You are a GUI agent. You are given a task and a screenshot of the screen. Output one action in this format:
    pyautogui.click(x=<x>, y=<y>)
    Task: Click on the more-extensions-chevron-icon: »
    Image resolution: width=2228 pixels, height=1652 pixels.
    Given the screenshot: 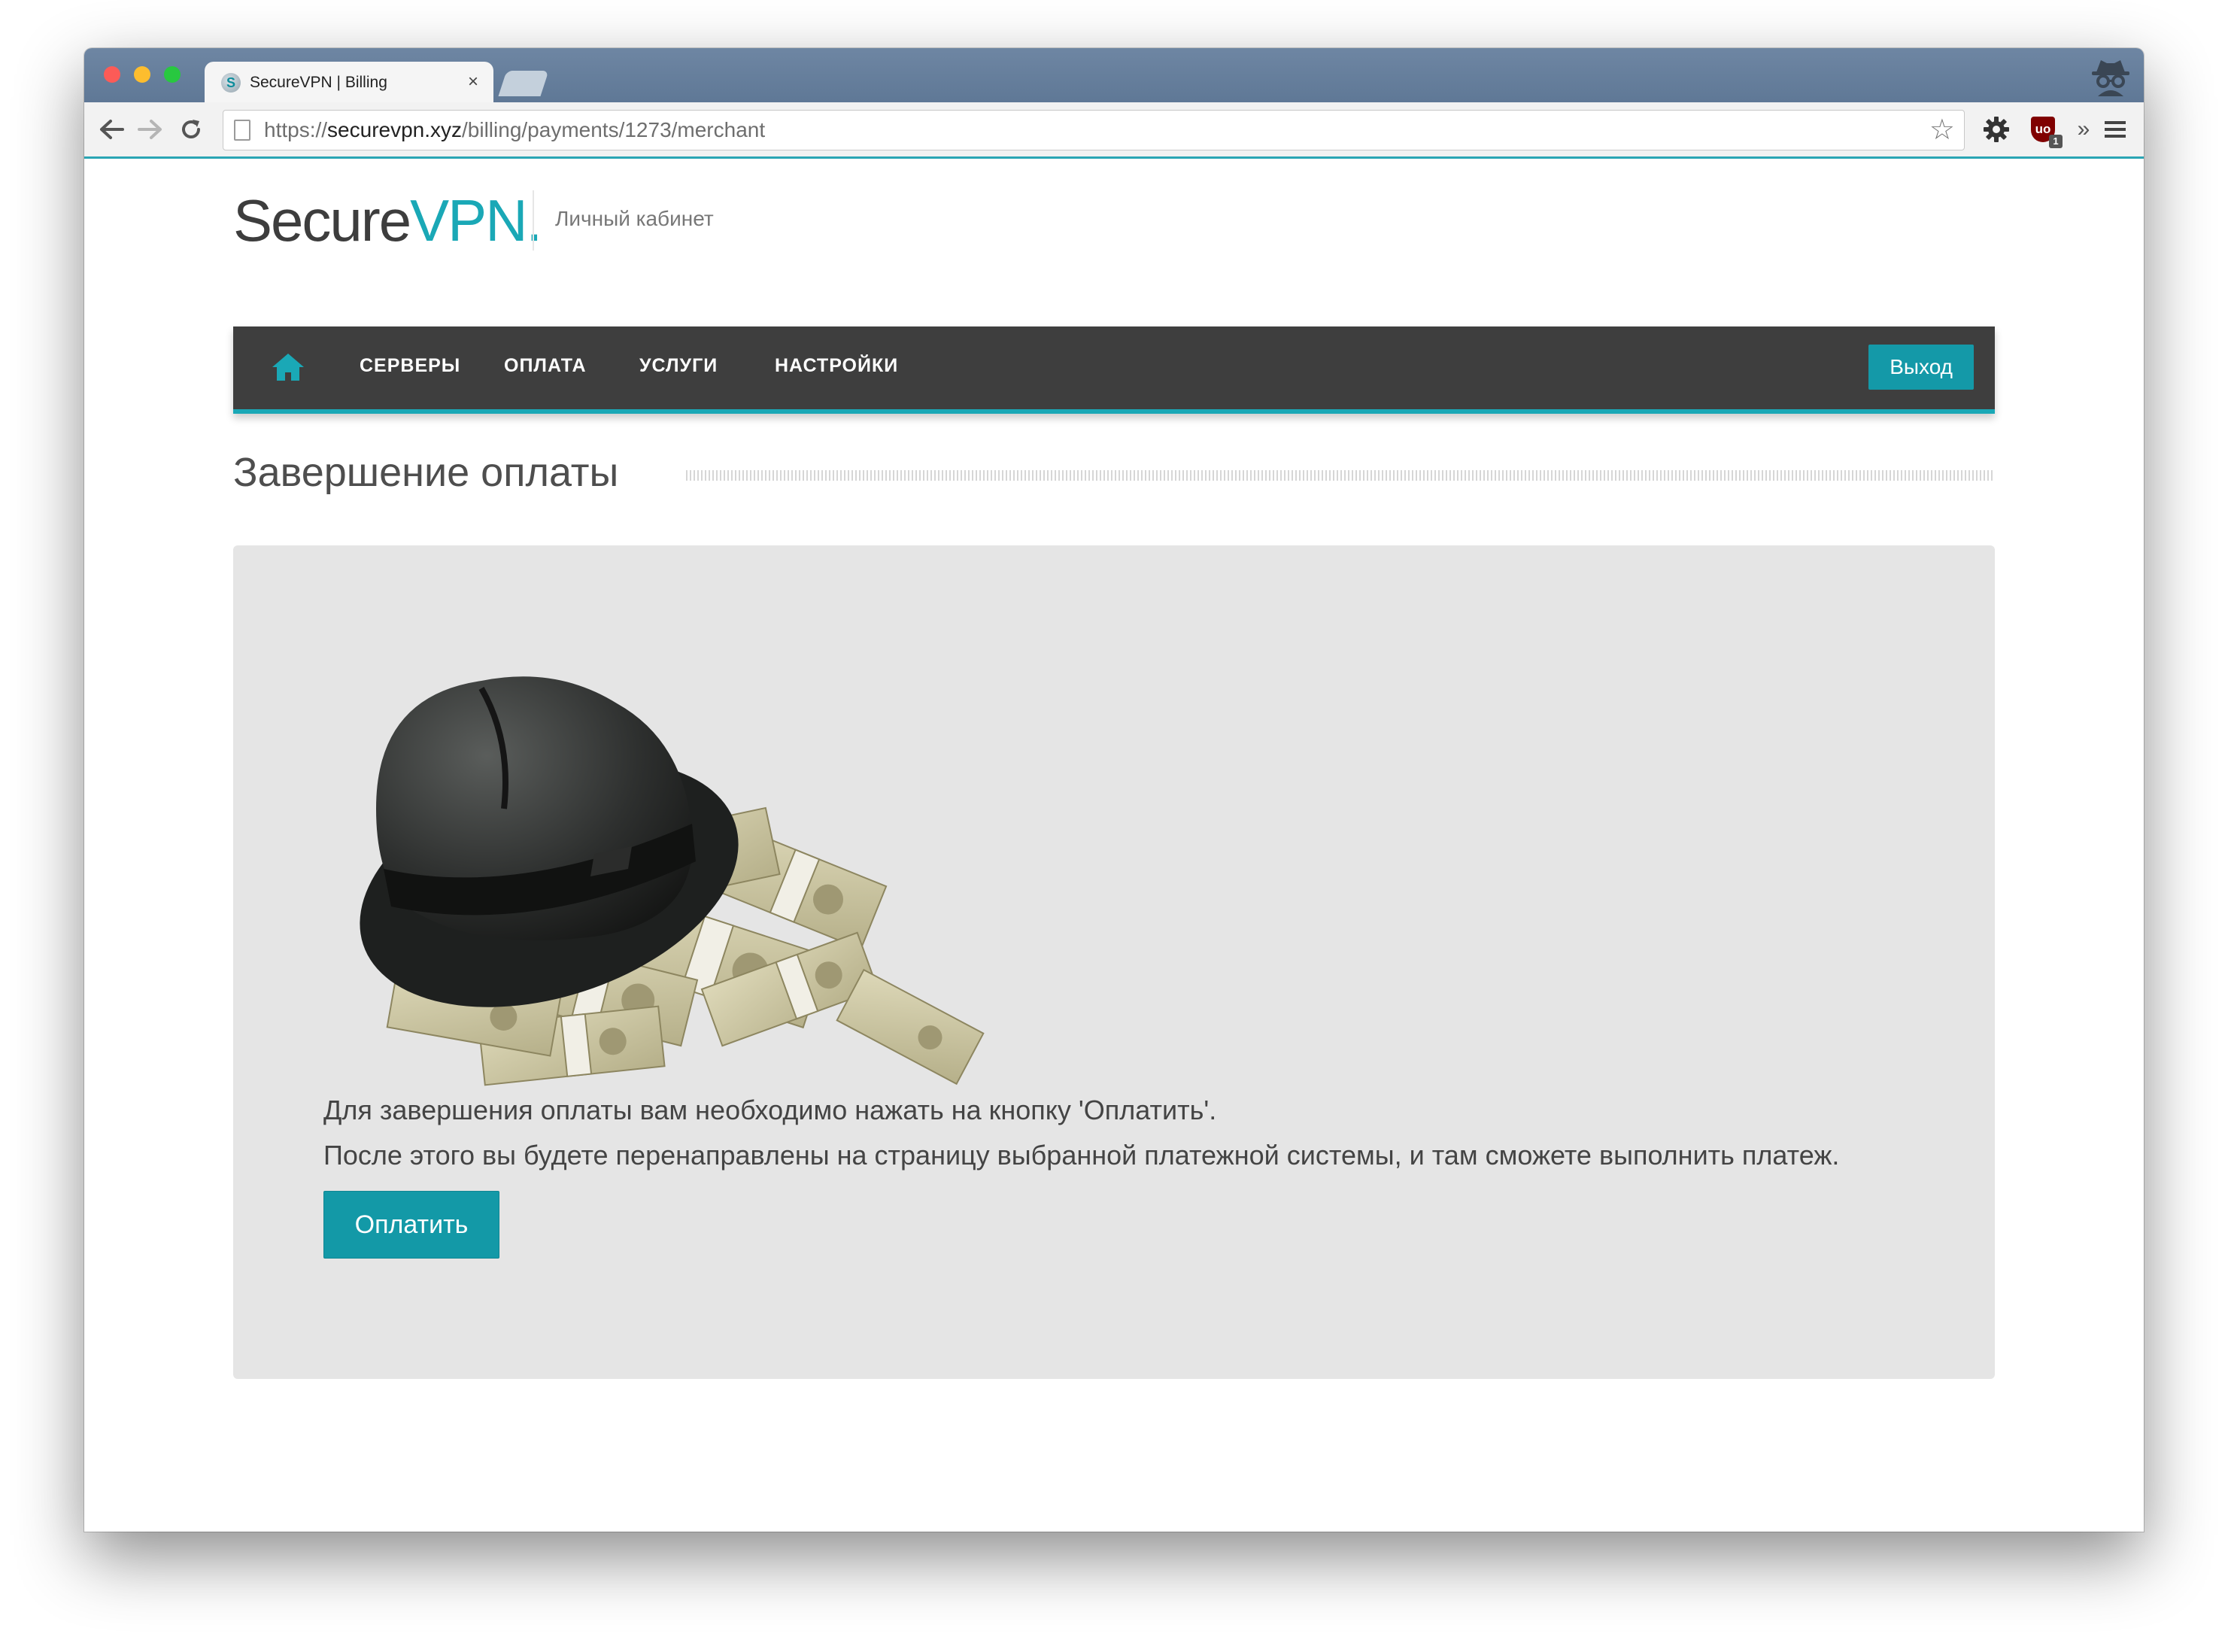 What is the action you would take?
    pyautogui.click(x=2083, y=130)
    